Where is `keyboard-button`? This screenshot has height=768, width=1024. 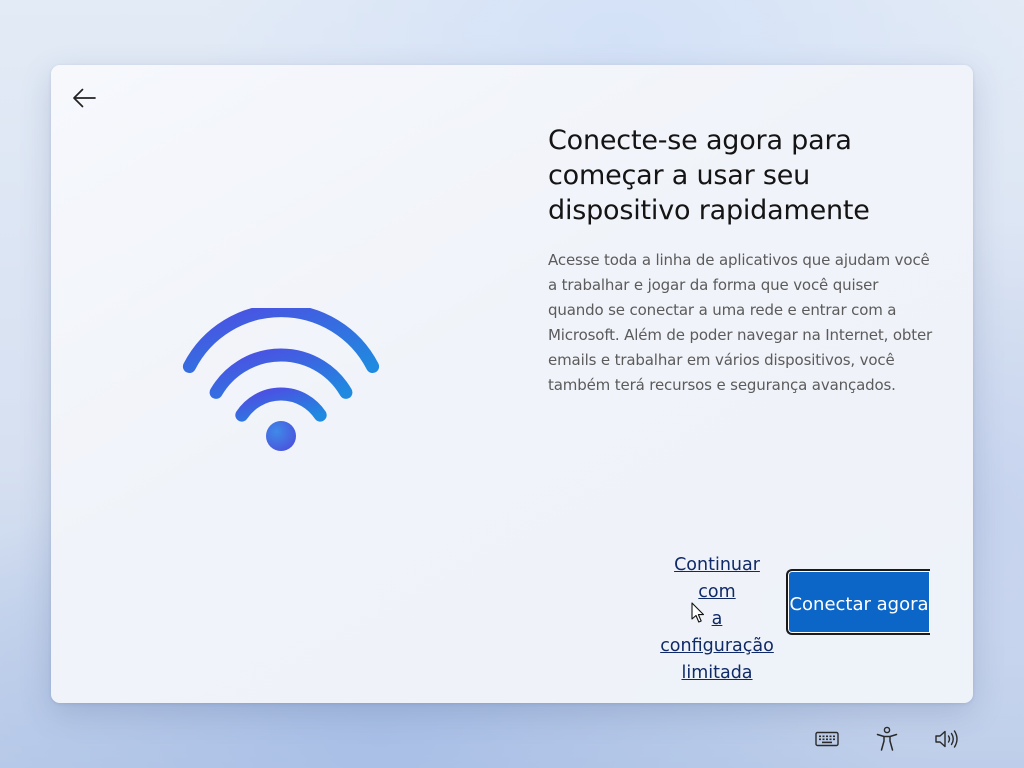 keyboard-button is located at coordinates (827, 739).